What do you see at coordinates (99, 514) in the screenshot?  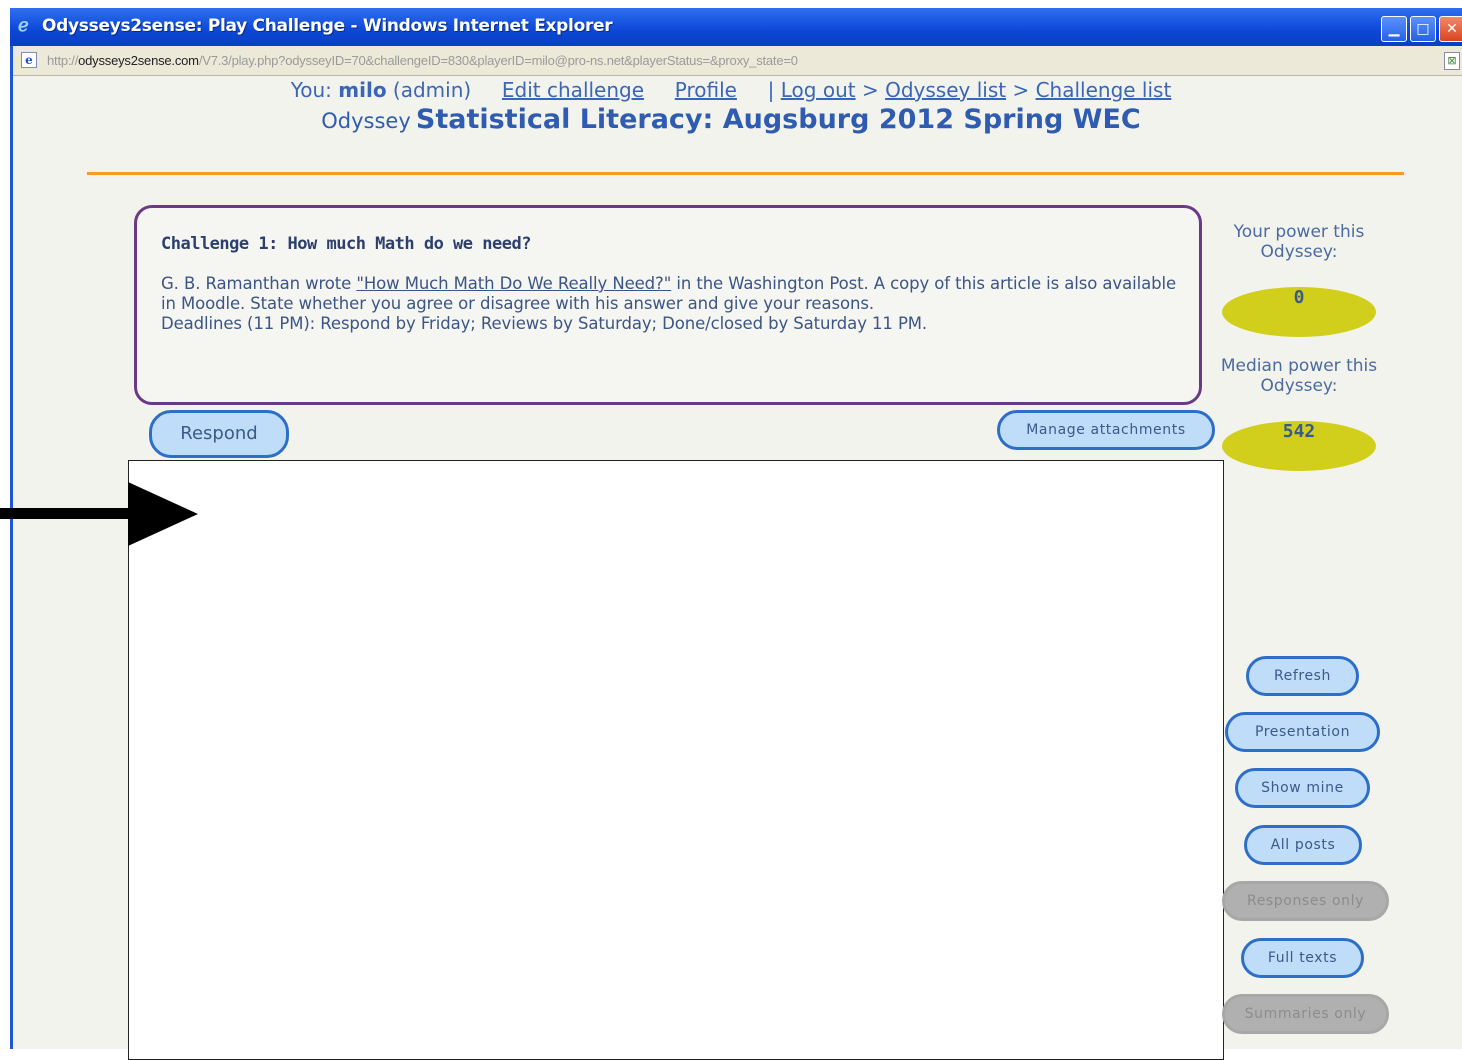 I see `arrow-pointer-icon` at bounding box center [99, 514].